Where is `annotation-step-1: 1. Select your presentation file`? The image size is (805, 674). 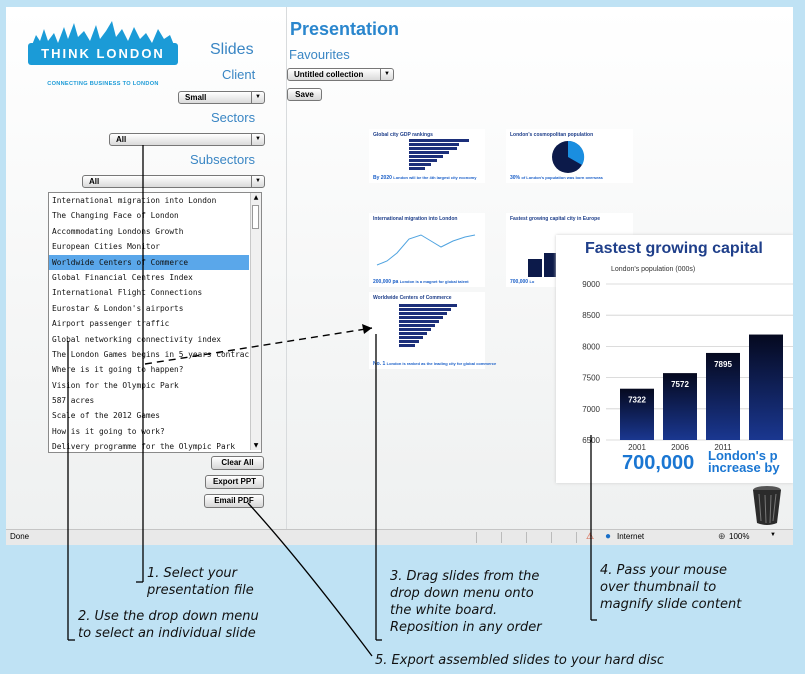
annotation-step-1: 1. Select your presentation file is located at coordinates (200, 582).